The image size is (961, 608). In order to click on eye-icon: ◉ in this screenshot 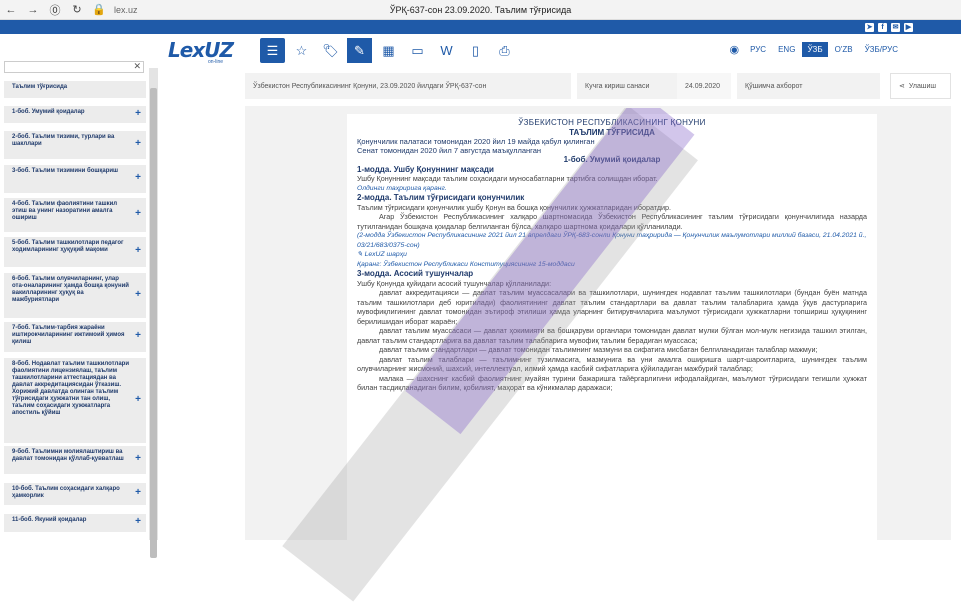, I will do `click(734, 49)`.